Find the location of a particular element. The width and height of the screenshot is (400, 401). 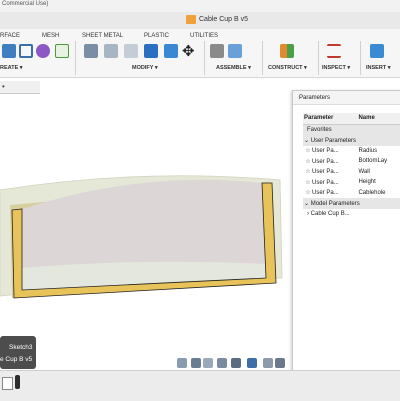

license-text: Commercial Use) is located at coordinates (25, 4).